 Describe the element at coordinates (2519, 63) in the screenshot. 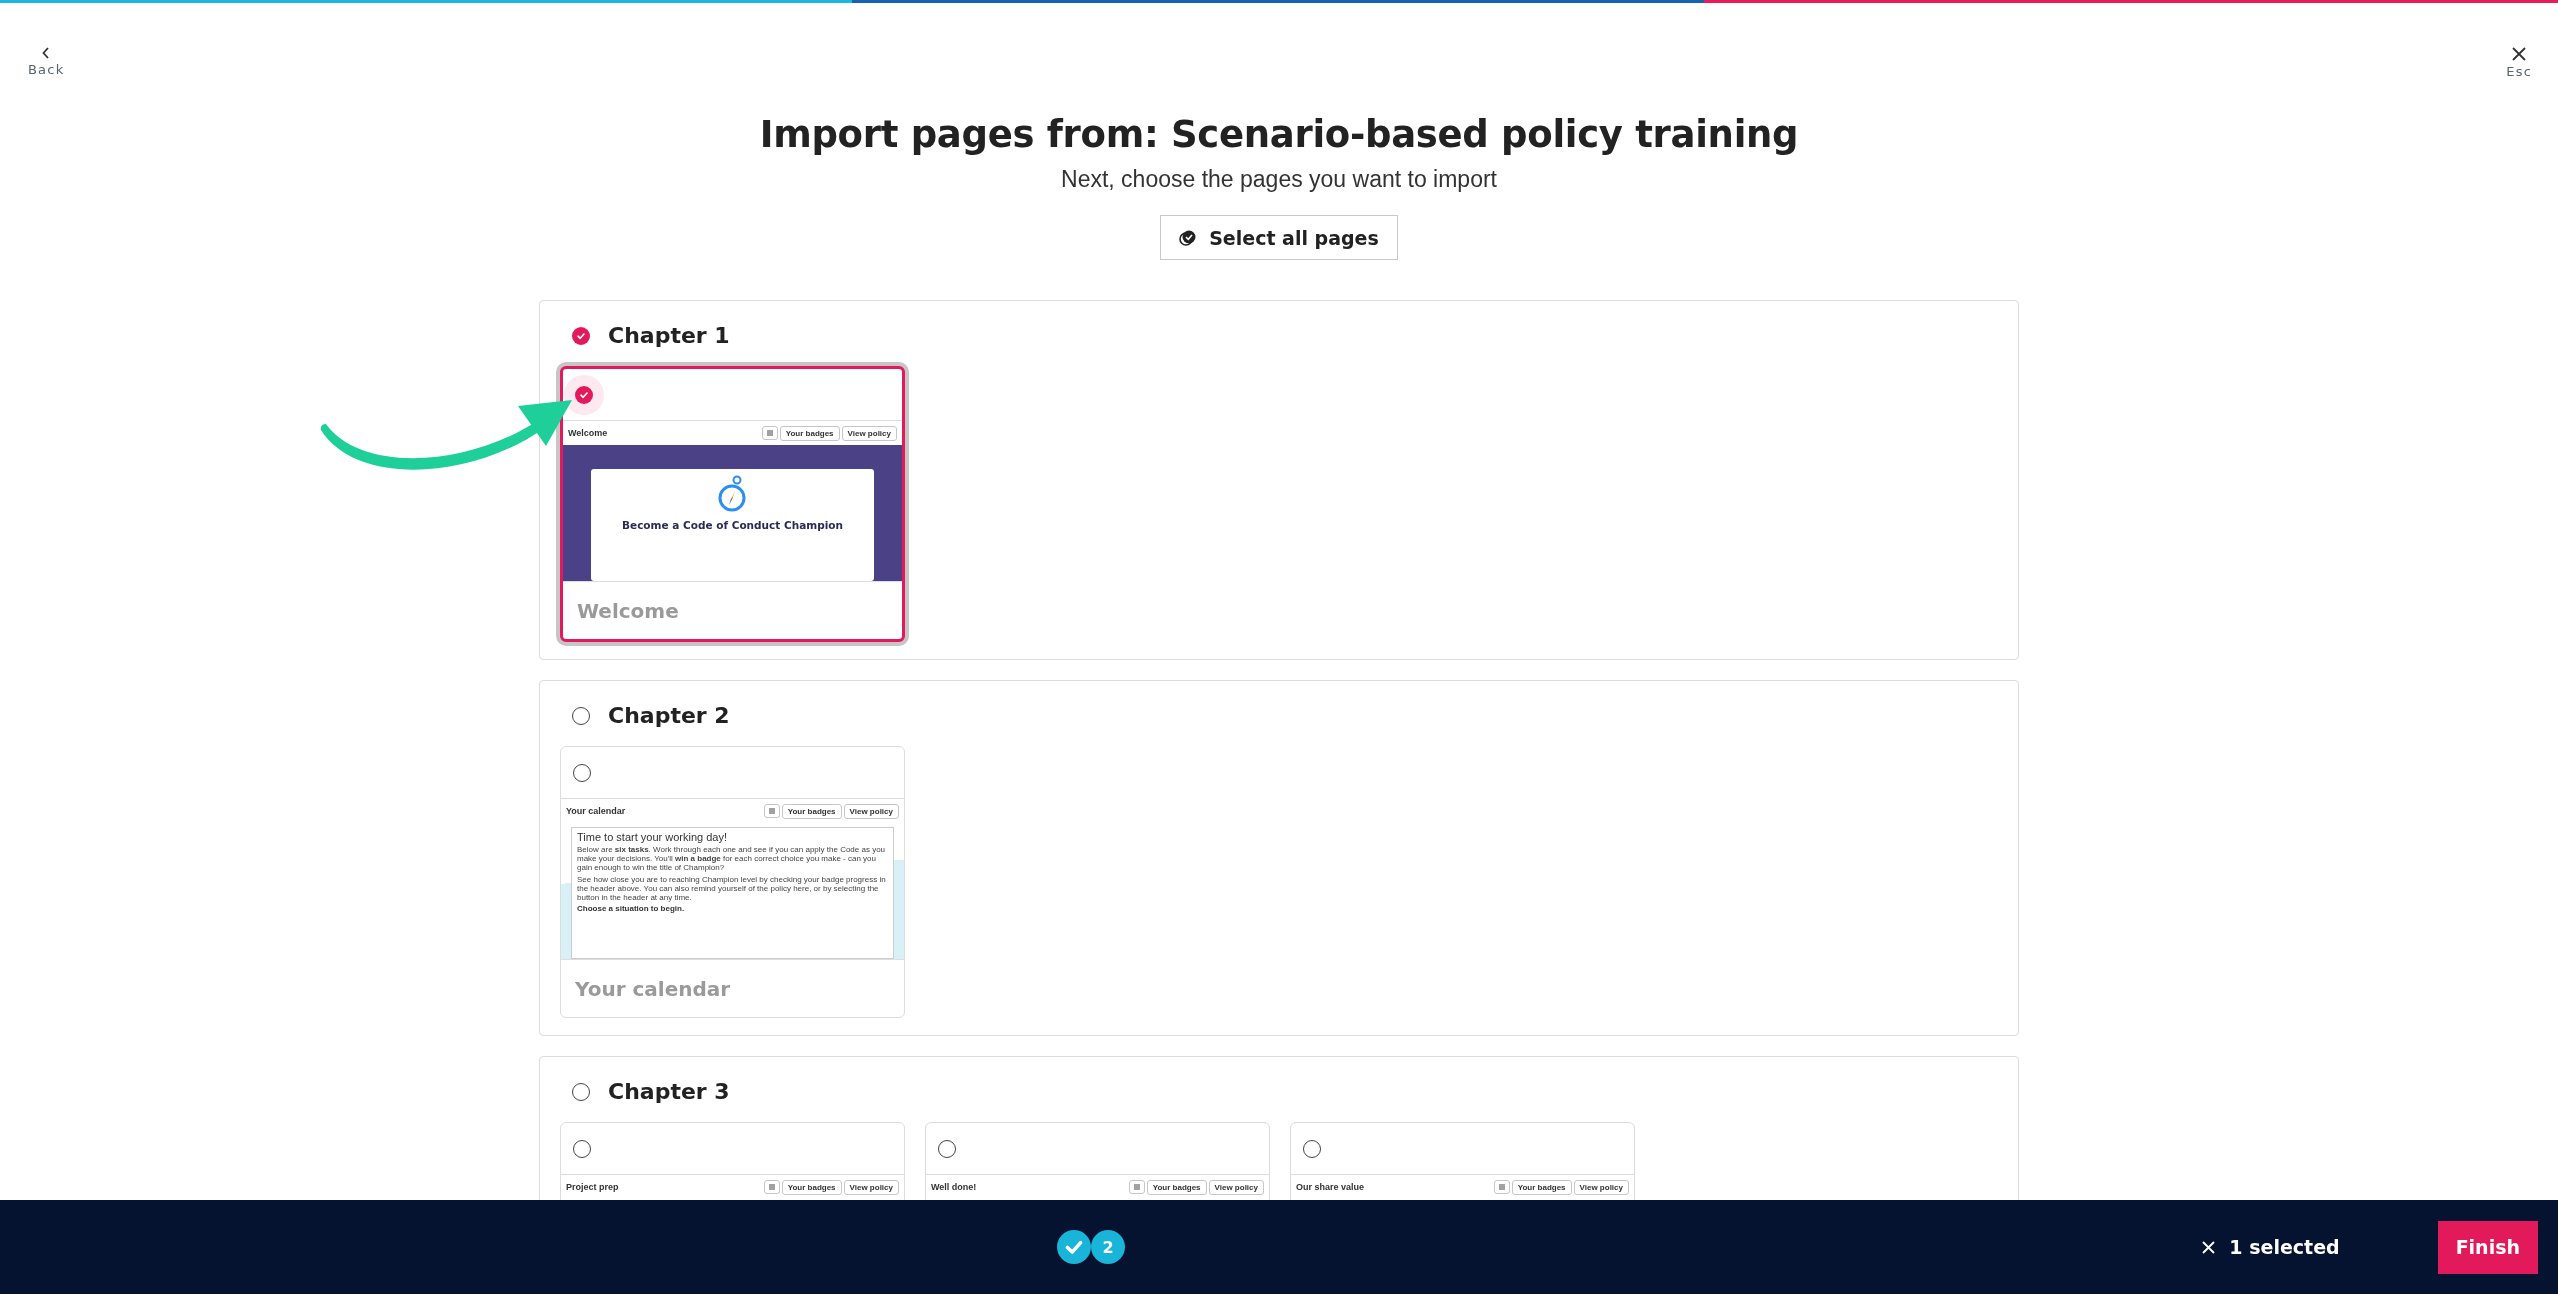

I see `close-button: Esc` at that location.